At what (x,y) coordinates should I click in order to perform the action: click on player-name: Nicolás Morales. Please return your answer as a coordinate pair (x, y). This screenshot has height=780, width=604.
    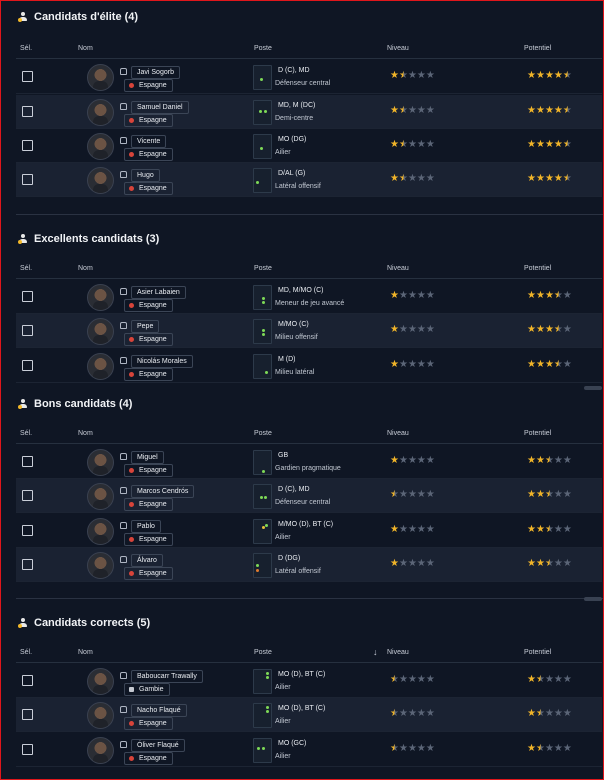
    Looking at the image, I should click on (162, 361).